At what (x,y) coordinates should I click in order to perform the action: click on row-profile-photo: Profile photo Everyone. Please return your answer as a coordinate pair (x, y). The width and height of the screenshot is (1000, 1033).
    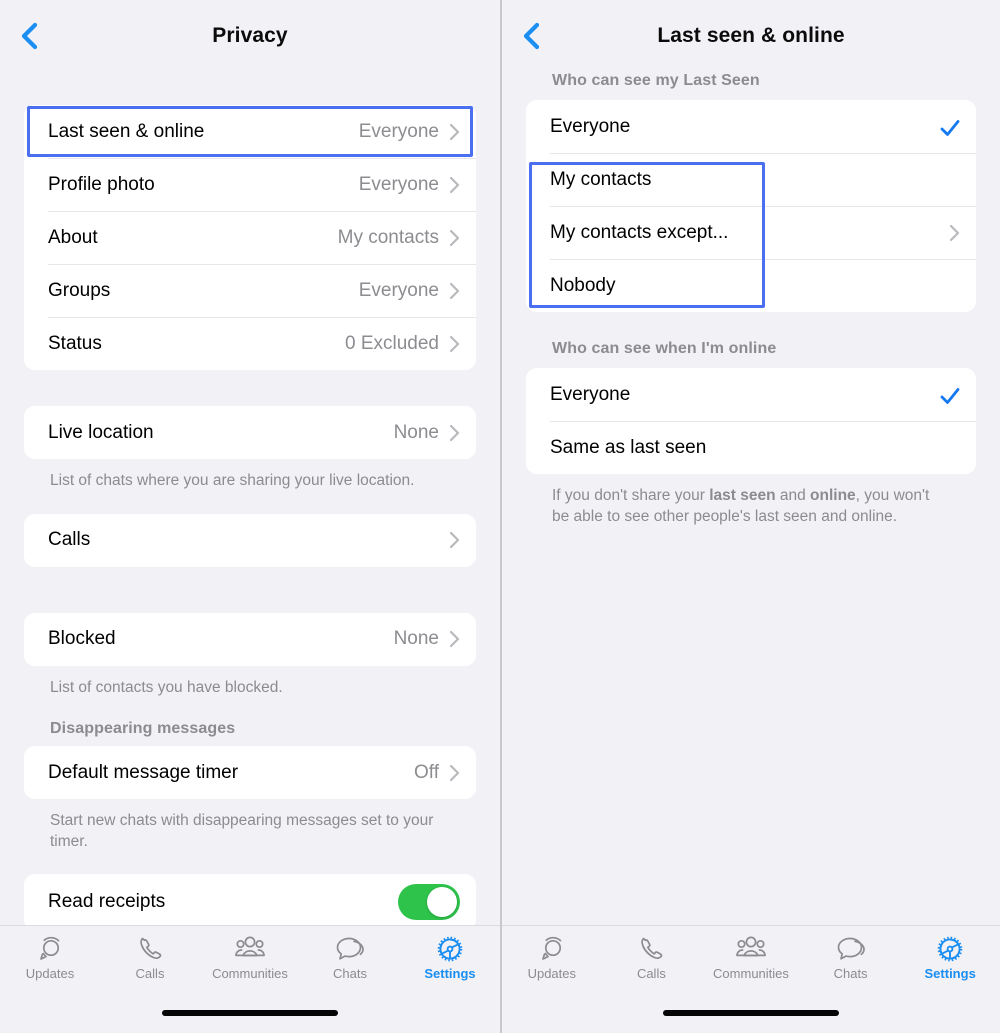
    Looking at the image, I should click on (250, 184).